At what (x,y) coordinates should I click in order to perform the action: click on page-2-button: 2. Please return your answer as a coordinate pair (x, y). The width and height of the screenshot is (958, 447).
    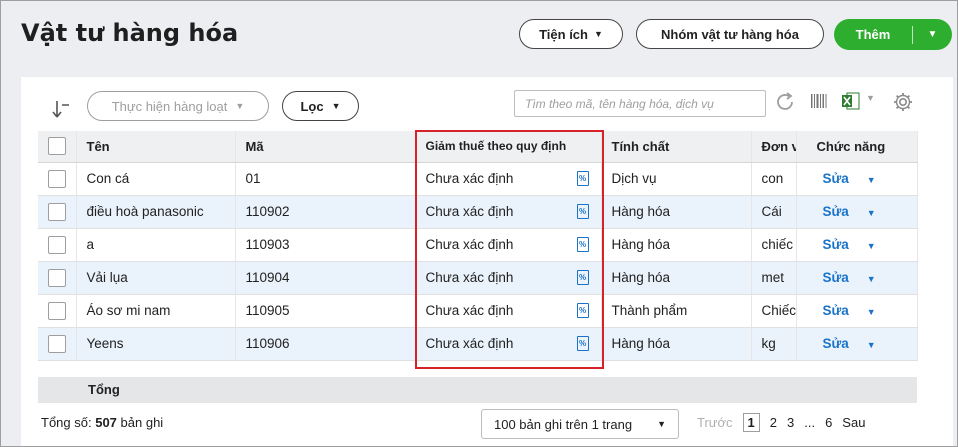
    Looking at the image, I should click on (773, 422).